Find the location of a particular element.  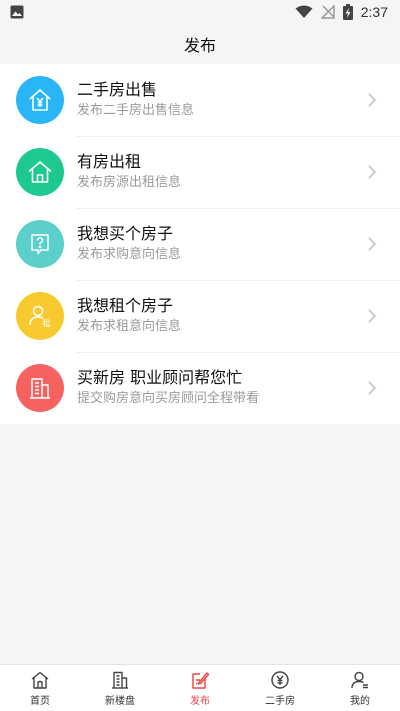

page-title: 发布 is located at coordinates (199, 45).